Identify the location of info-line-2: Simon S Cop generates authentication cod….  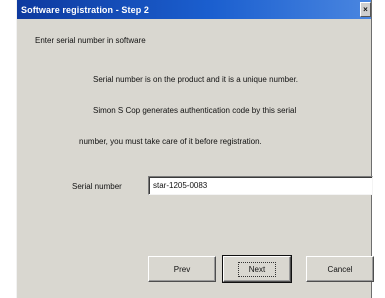
(195, 110).